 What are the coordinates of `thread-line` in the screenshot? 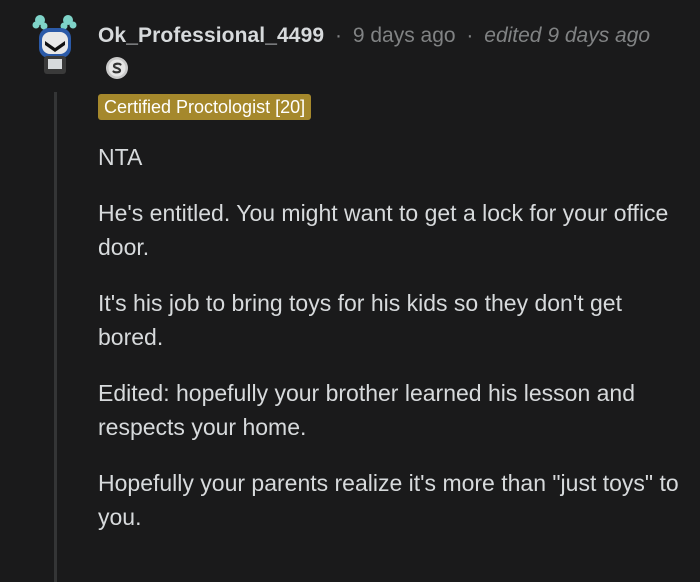 It's located at (55, 337).